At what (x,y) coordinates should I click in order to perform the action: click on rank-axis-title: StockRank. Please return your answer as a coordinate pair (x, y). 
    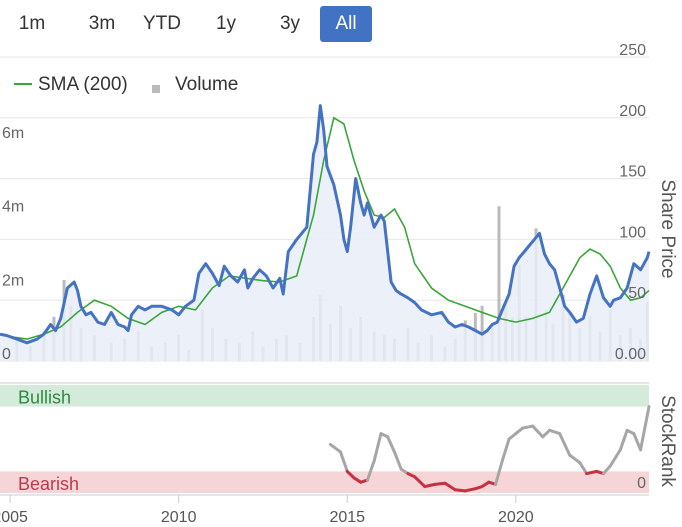
    Looking at the image, I should click on (667, 441).